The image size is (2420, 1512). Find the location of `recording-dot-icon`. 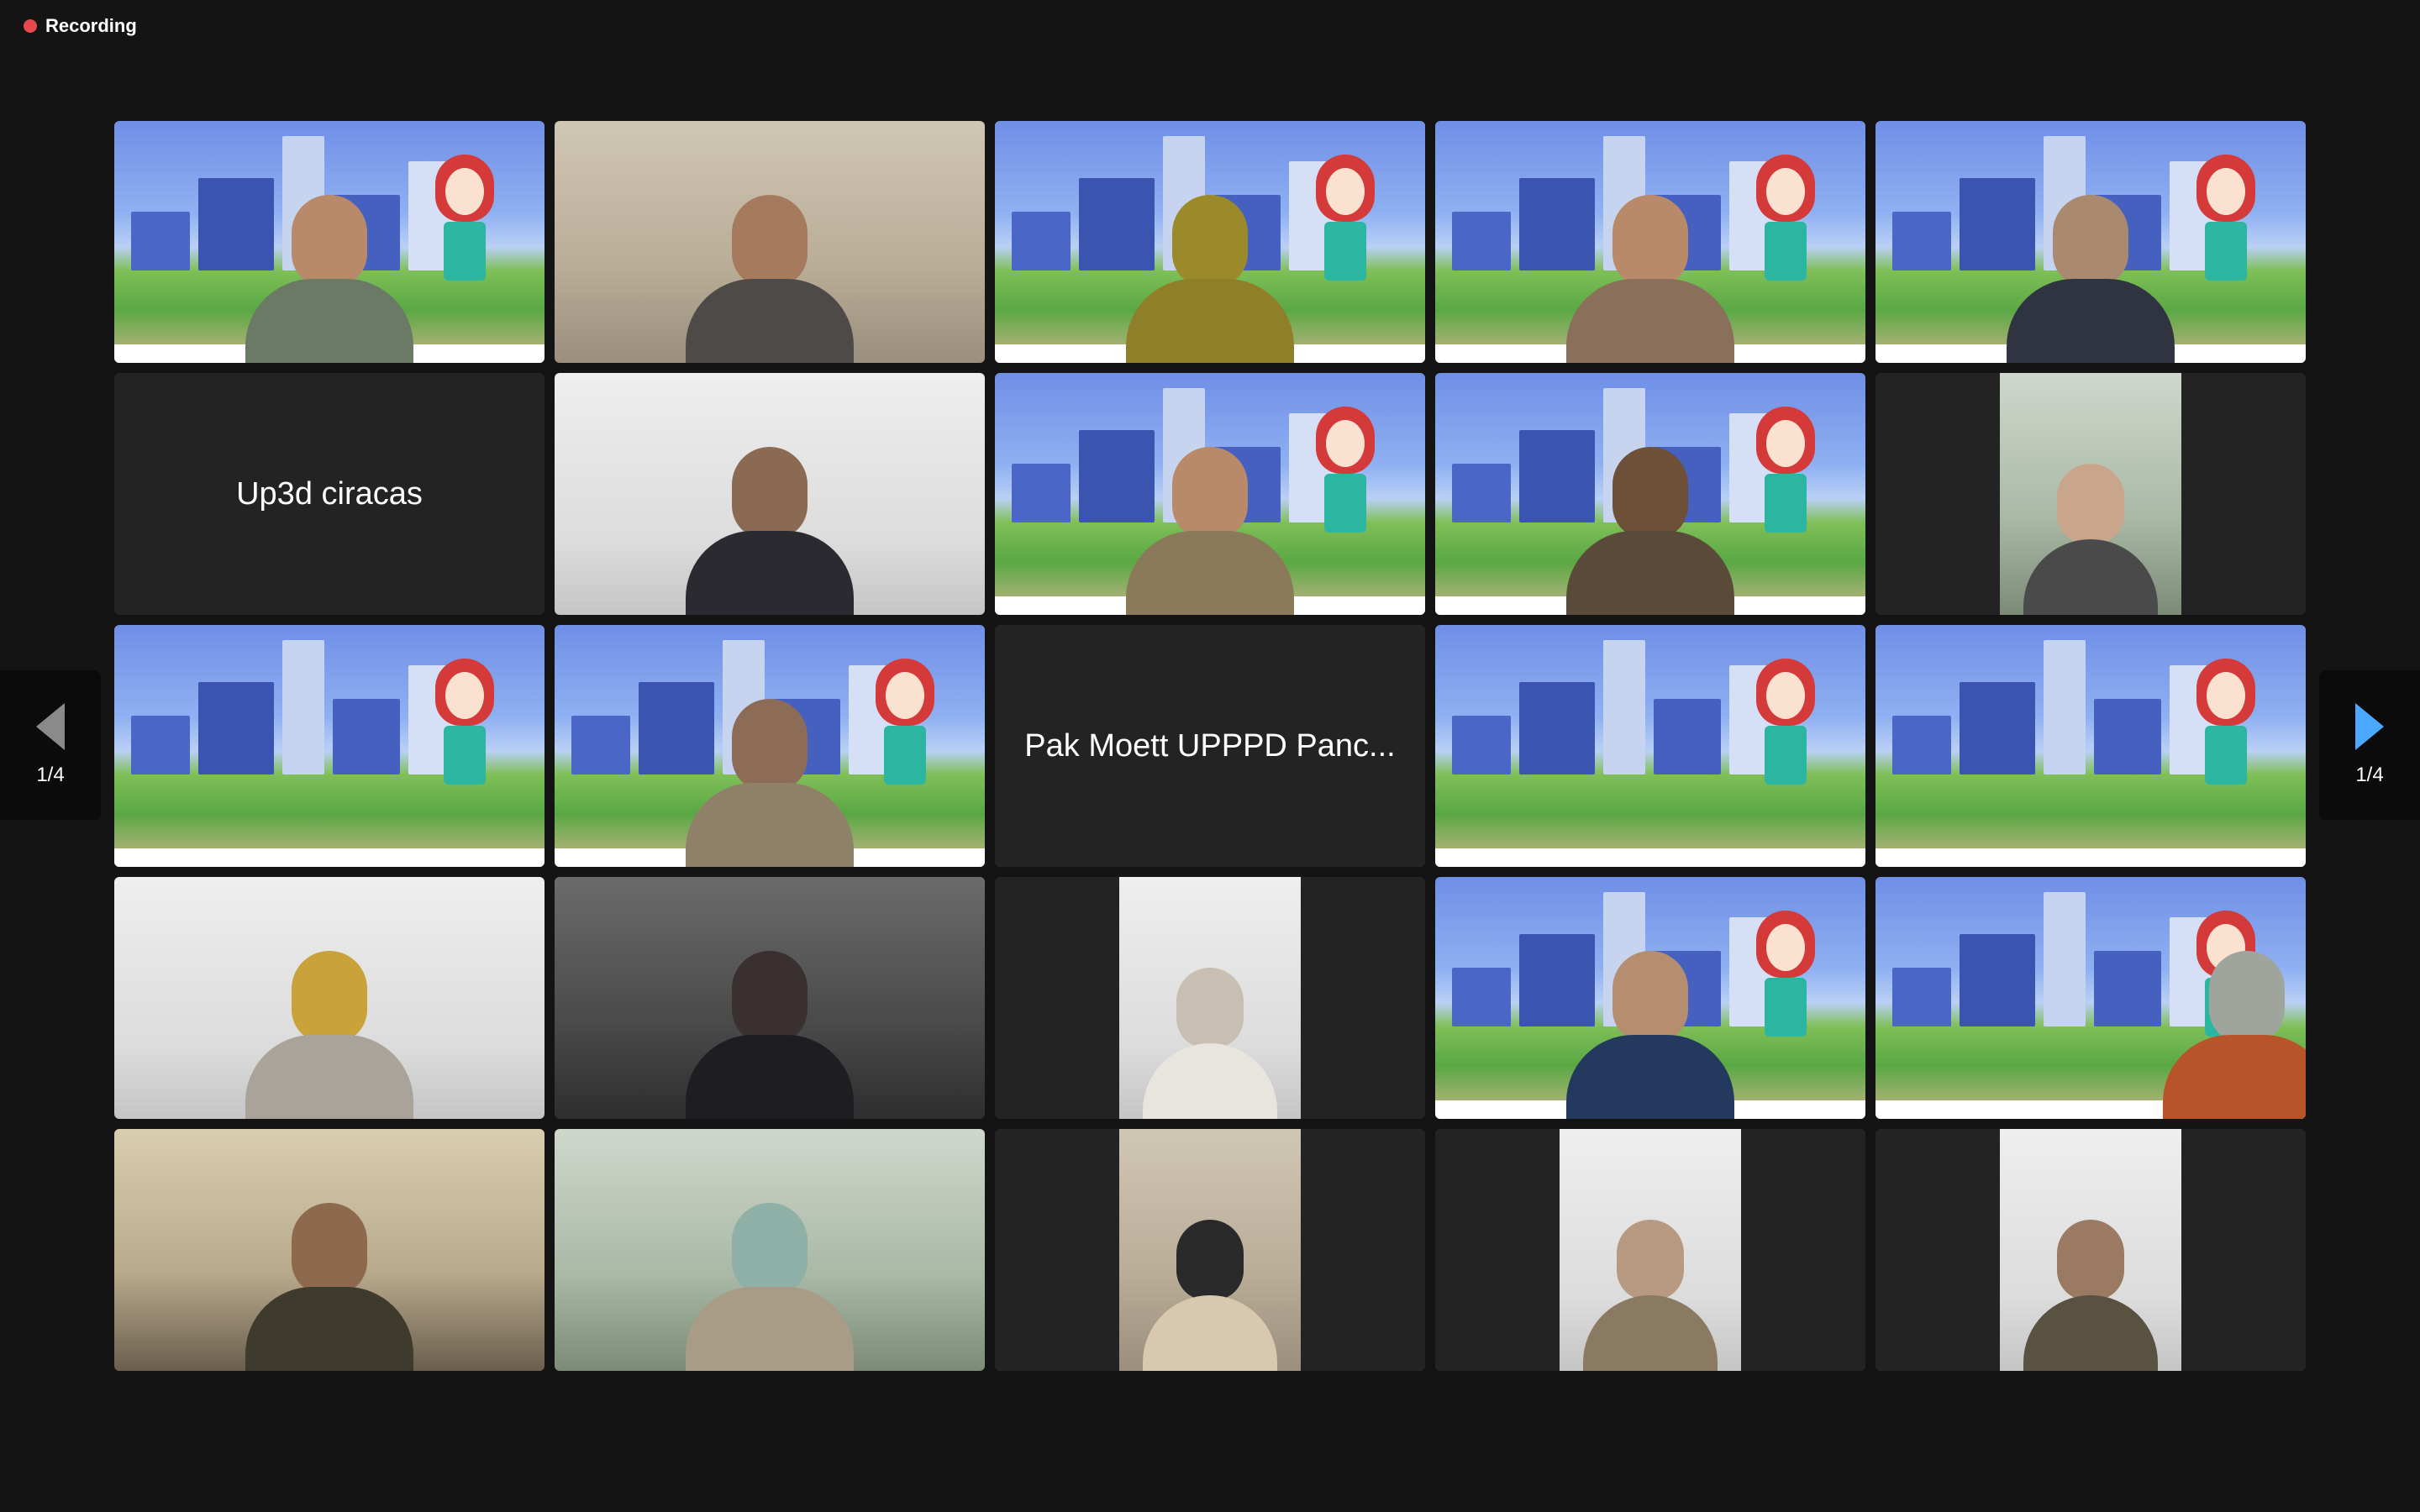

recording-dot-icon is located at coordinates (30, 26).